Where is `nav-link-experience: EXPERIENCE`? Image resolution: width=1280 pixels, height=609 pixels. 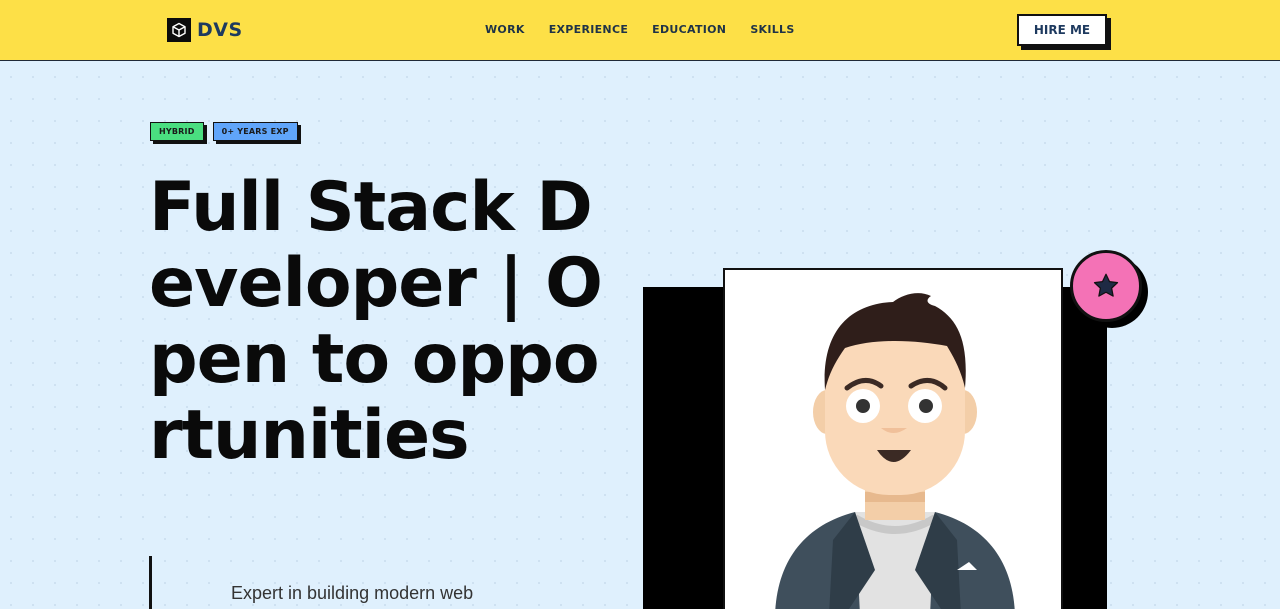 nav-link-experience: EXPERIENCE is located at coordinates (588, 29).